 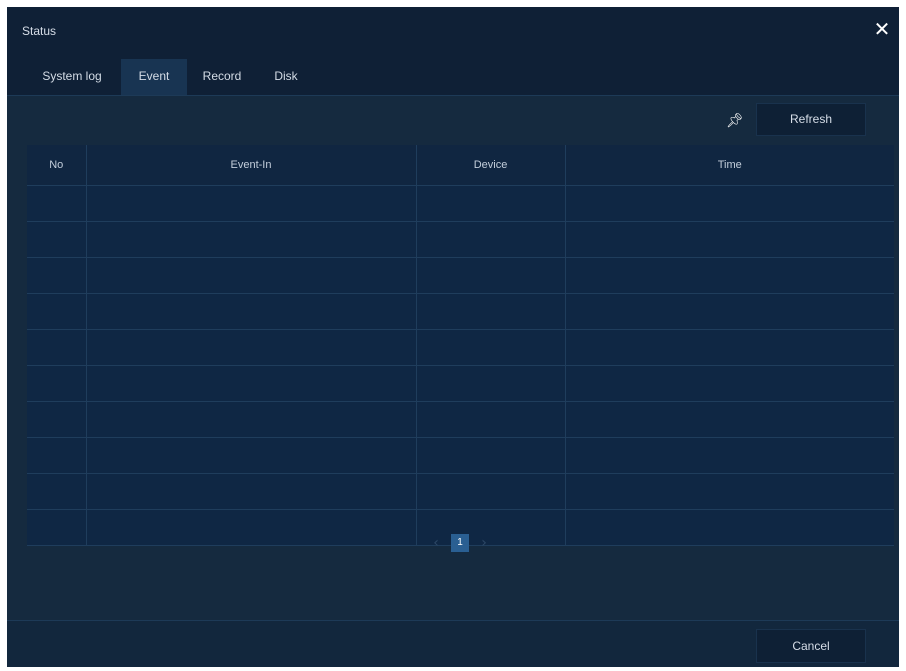 I want to click on column-header-time: Time, so click(x=729, y=165).